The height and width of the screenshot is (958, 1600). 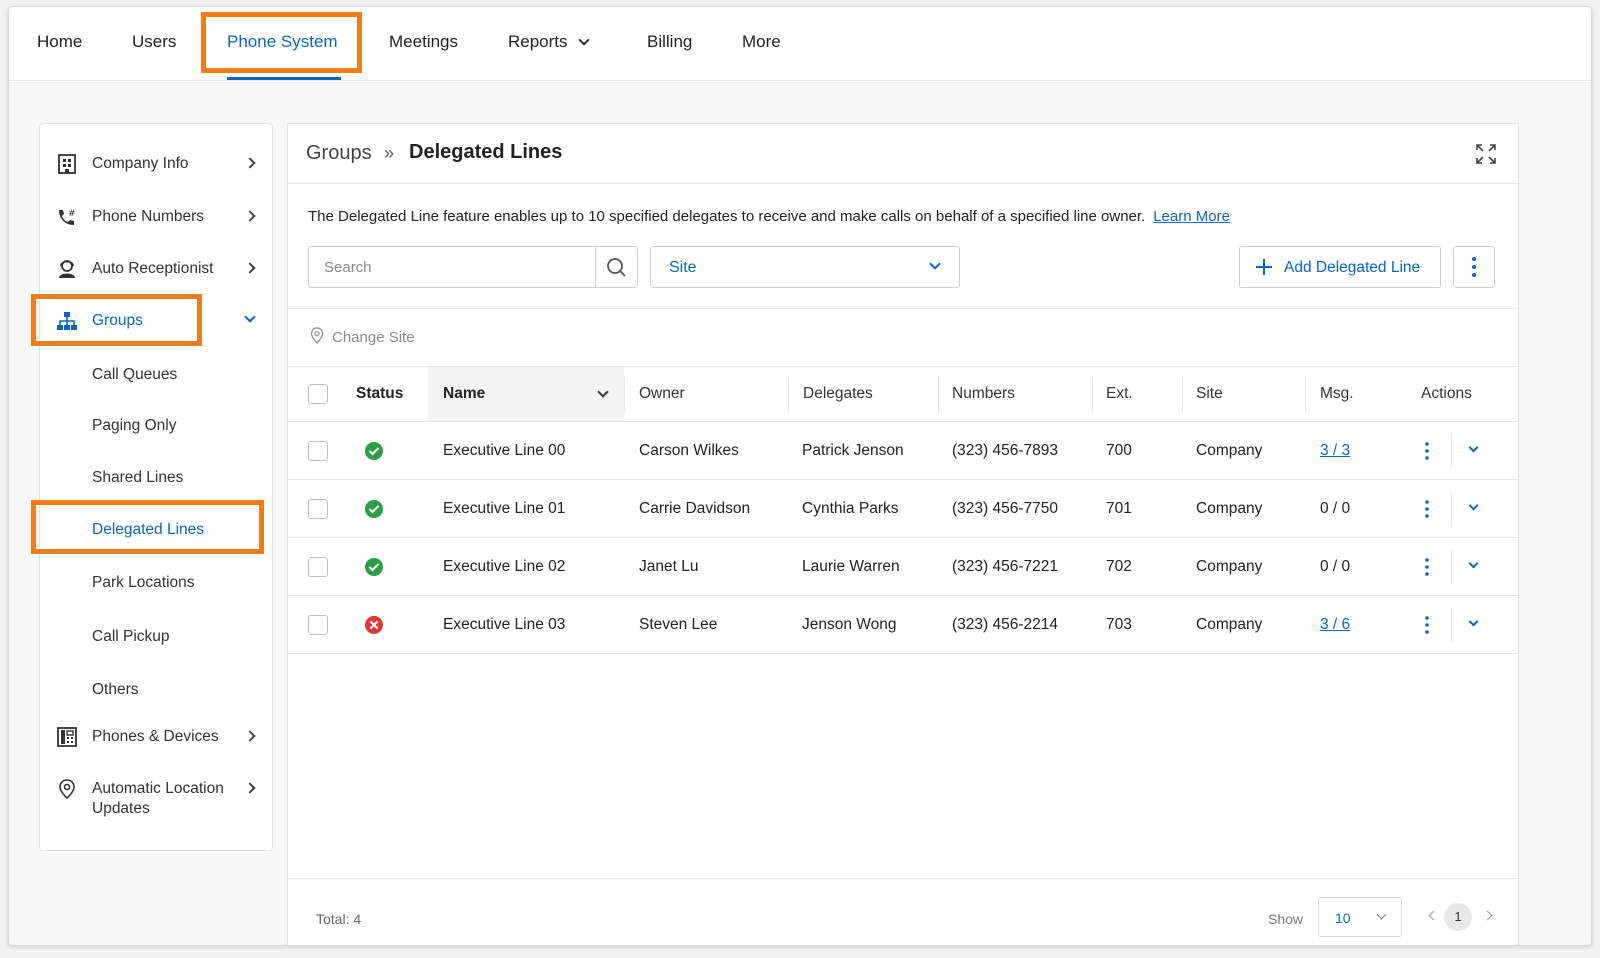 I want to click on more-options-button, so click(x=1474, y=267).